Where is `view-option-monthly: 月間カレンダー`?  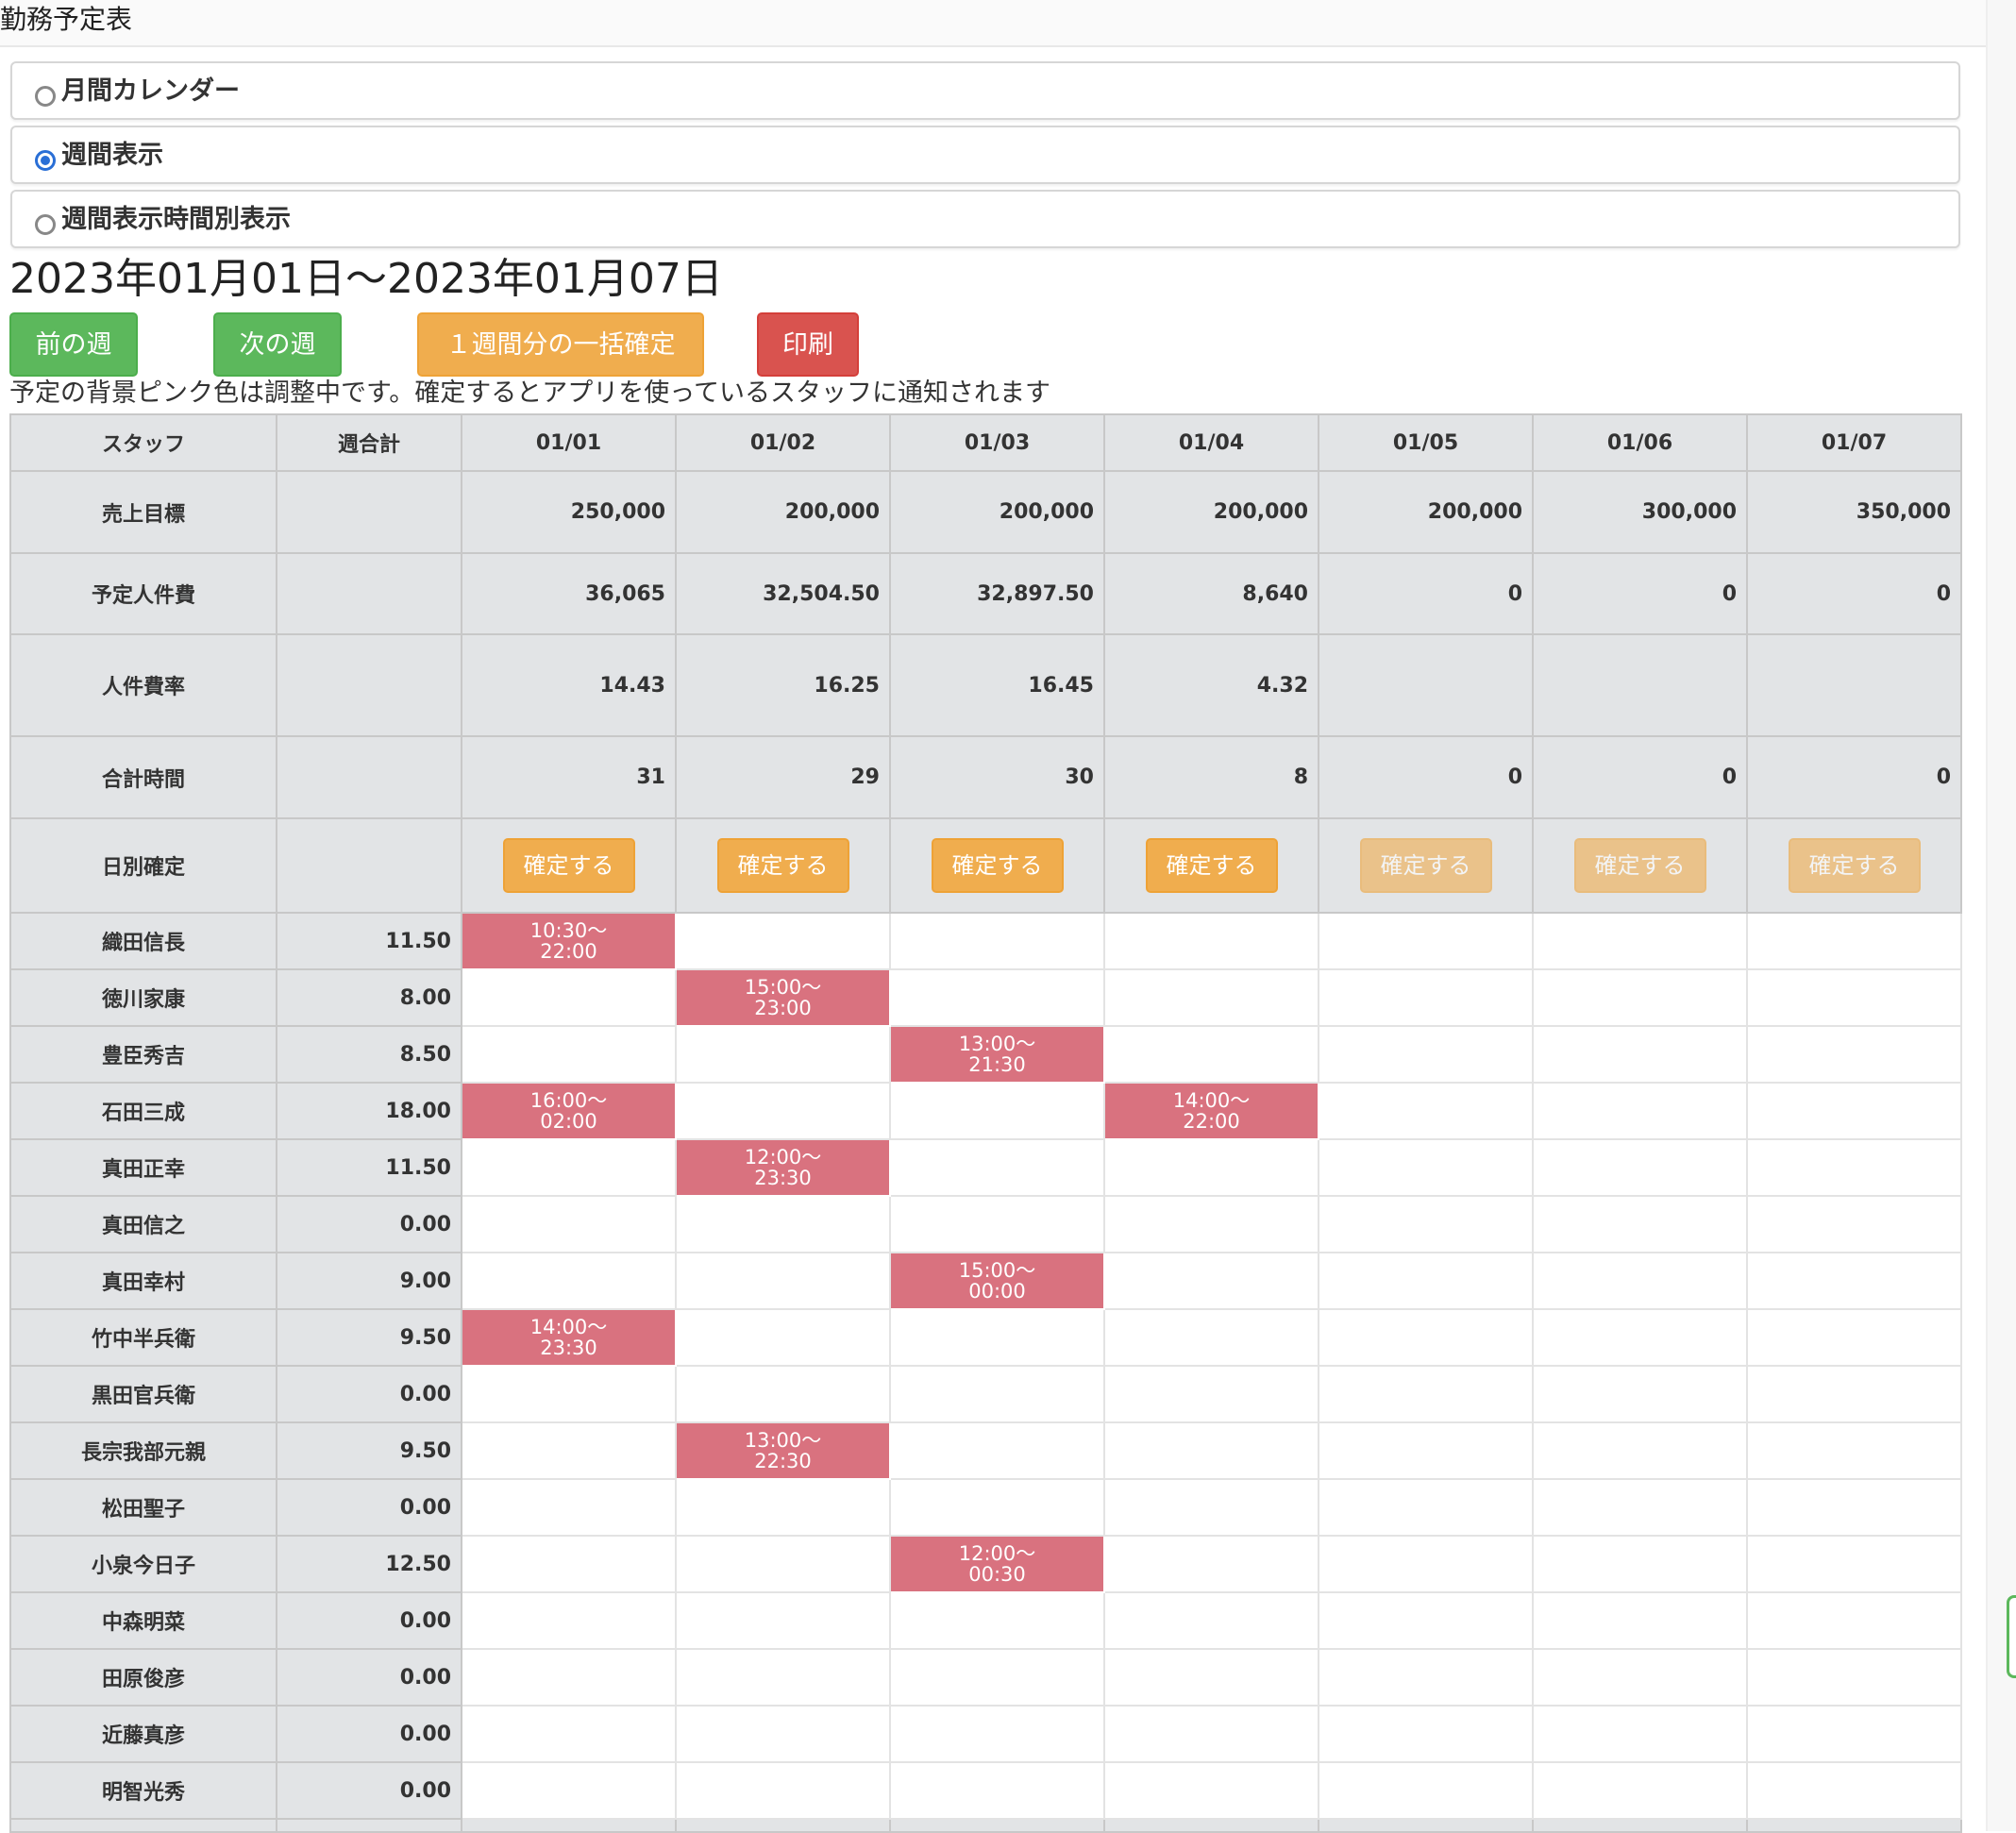 view-option-monthly: 月間カレンダー is located at coordinates (985, 90).